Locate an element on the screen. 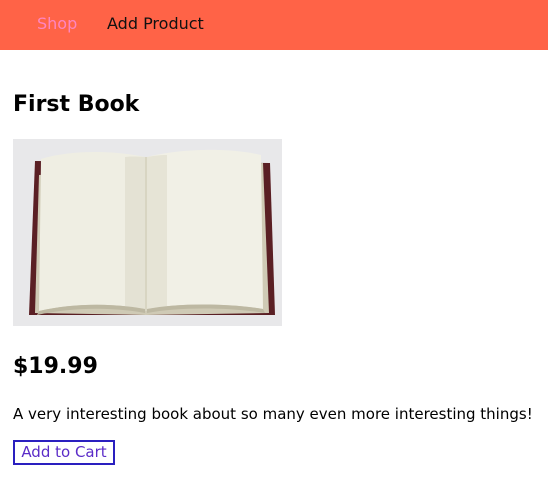  nav-link-shop: Shop is located at coordinates (57, 24).